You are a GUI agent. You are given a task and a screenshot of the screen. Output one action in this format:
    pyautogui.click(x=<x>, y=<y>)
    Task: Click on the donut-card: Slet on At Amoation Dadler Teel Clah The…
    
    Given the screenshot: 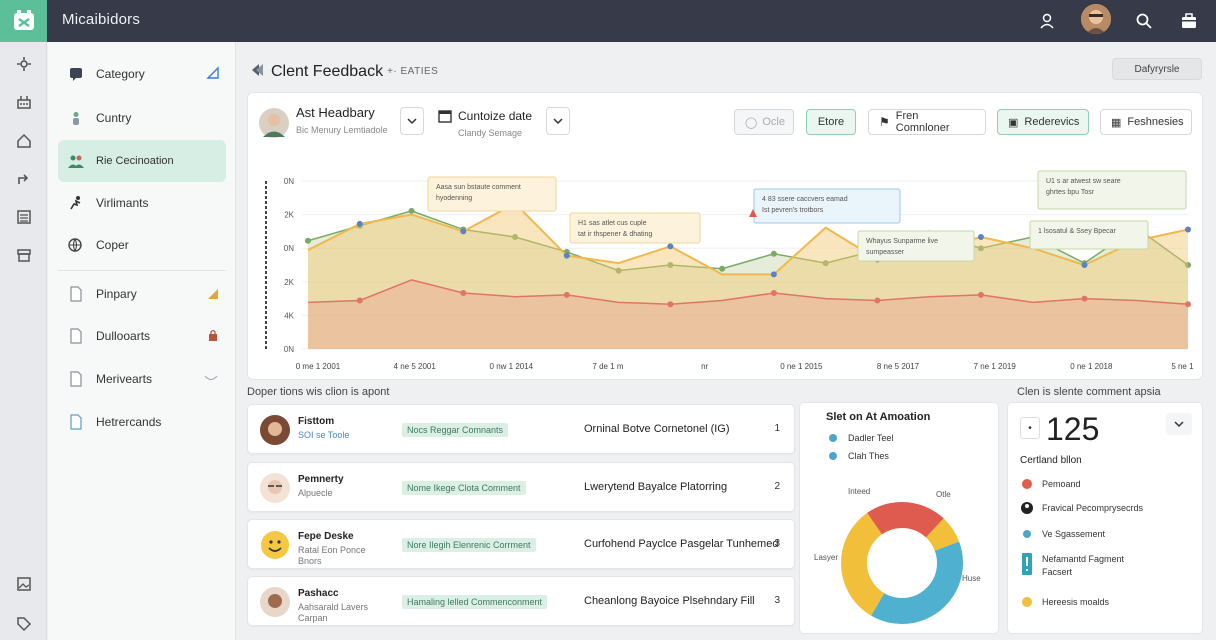 What is the action you would take?
    pyautogui.click(x=899, y=518)
    